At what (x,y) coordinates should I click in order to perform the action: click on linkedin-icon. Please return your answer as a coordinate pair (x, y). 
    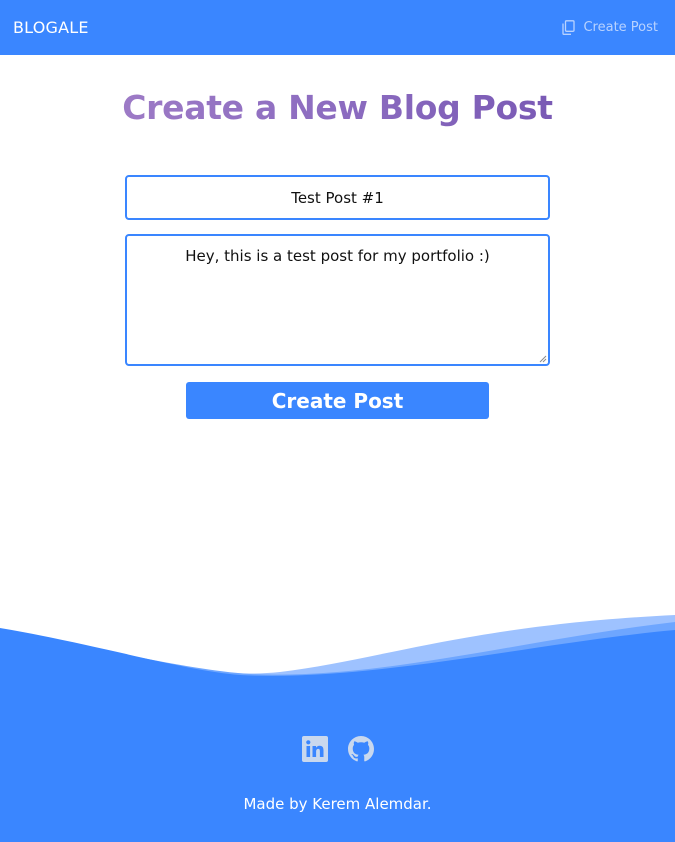
    Looking at the image, I should click on (314, 749).